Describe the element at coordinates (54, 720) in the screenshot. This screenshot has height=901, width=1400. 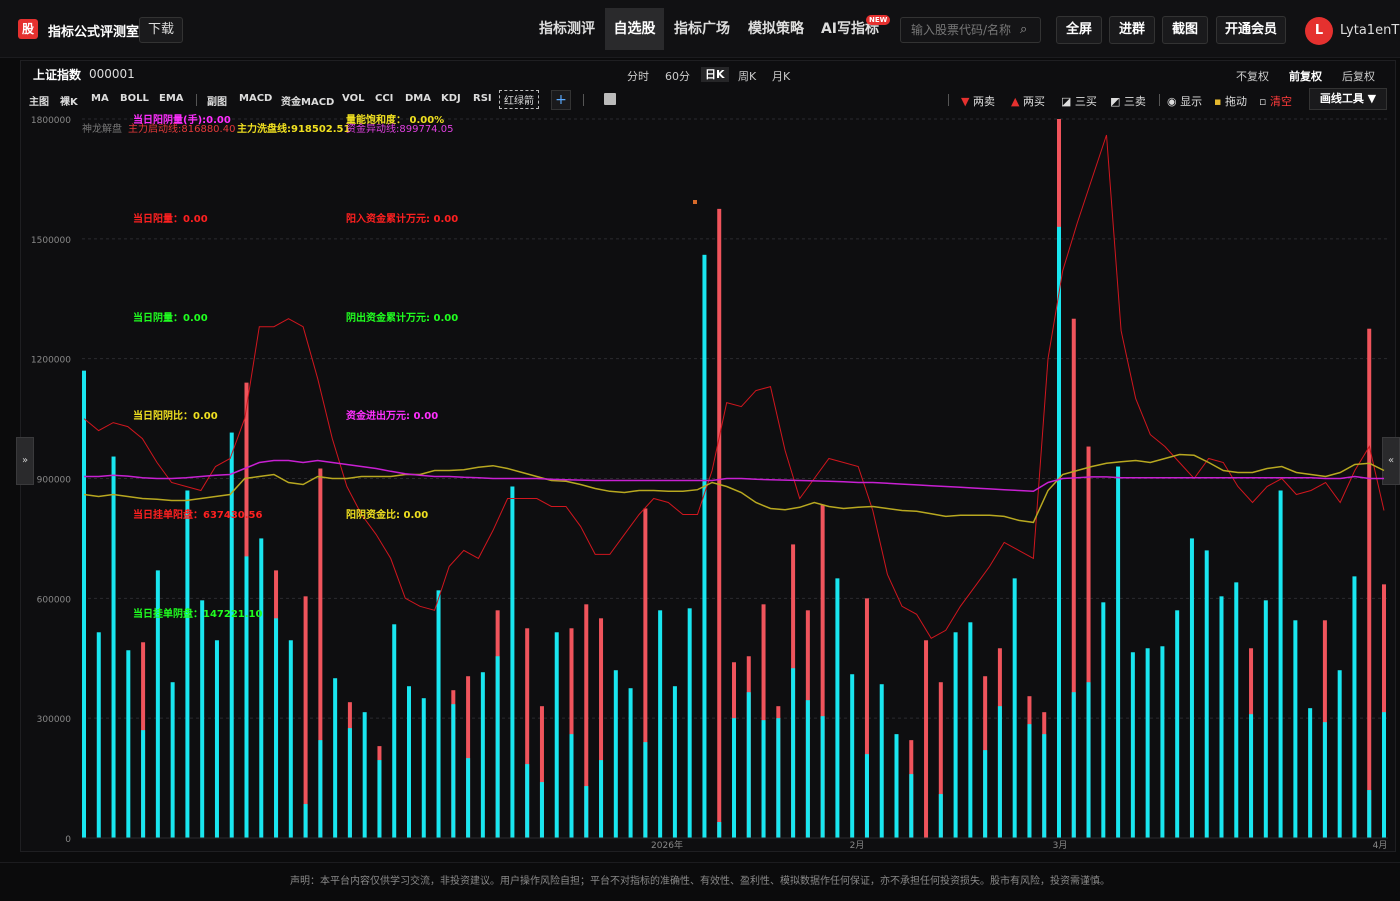
I see `y-tick-label: 300000` at that location.